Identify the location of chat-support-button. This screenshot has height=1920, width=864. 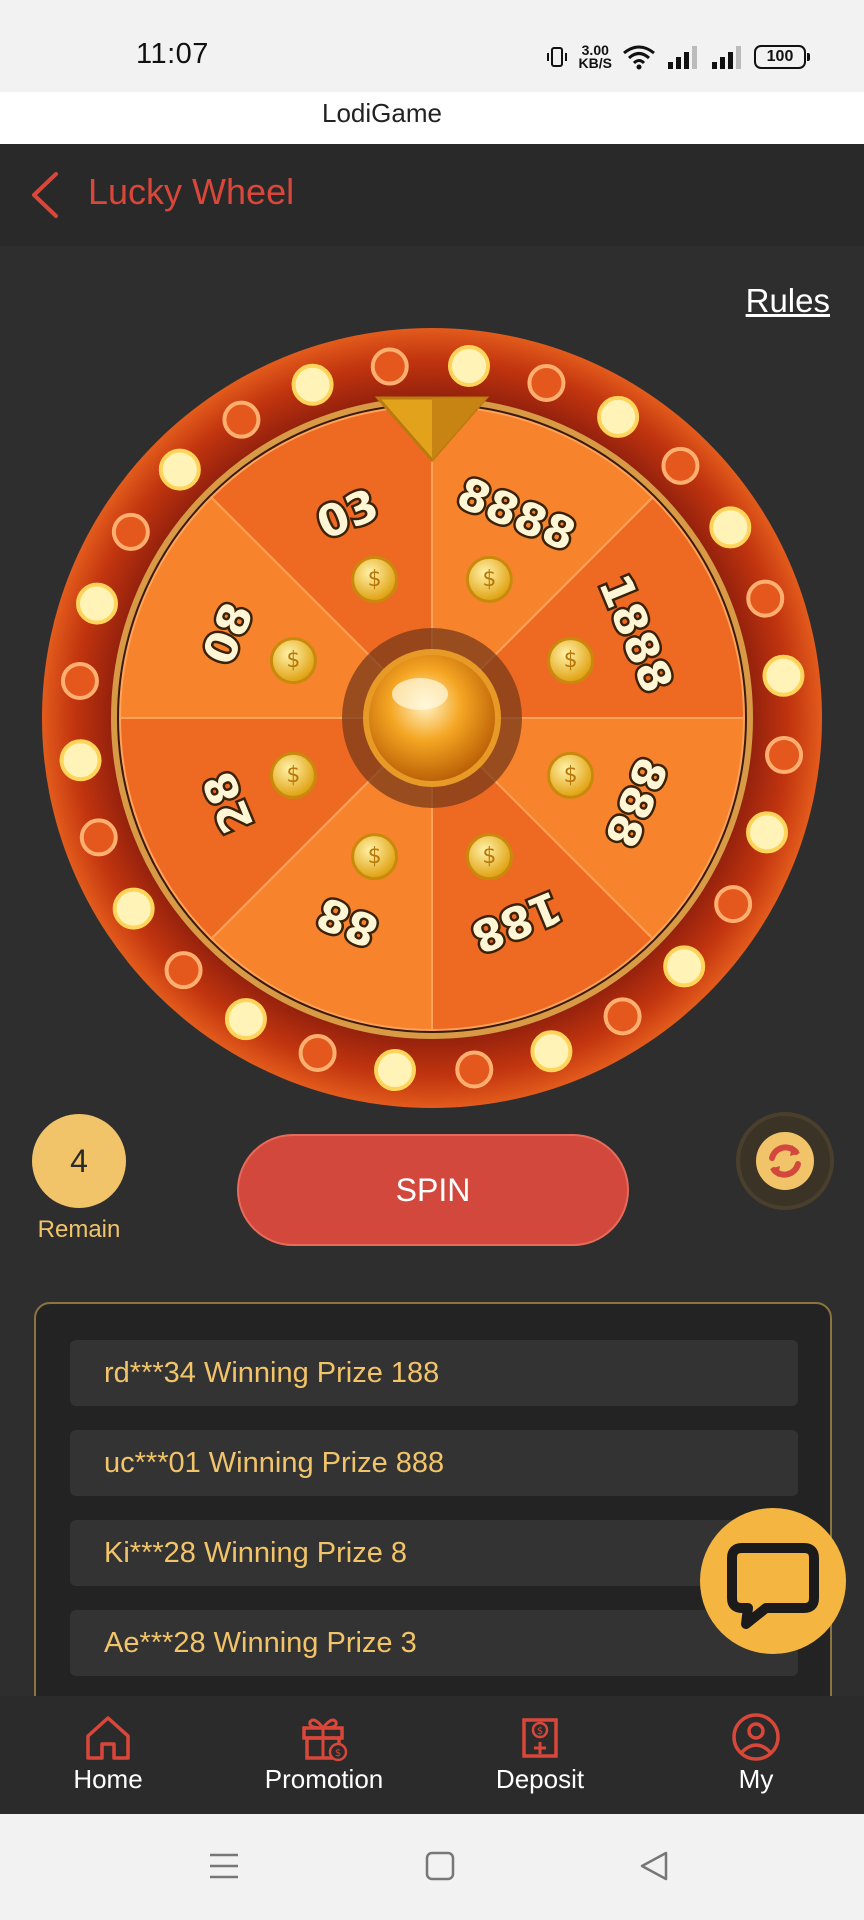
(773, 1581).